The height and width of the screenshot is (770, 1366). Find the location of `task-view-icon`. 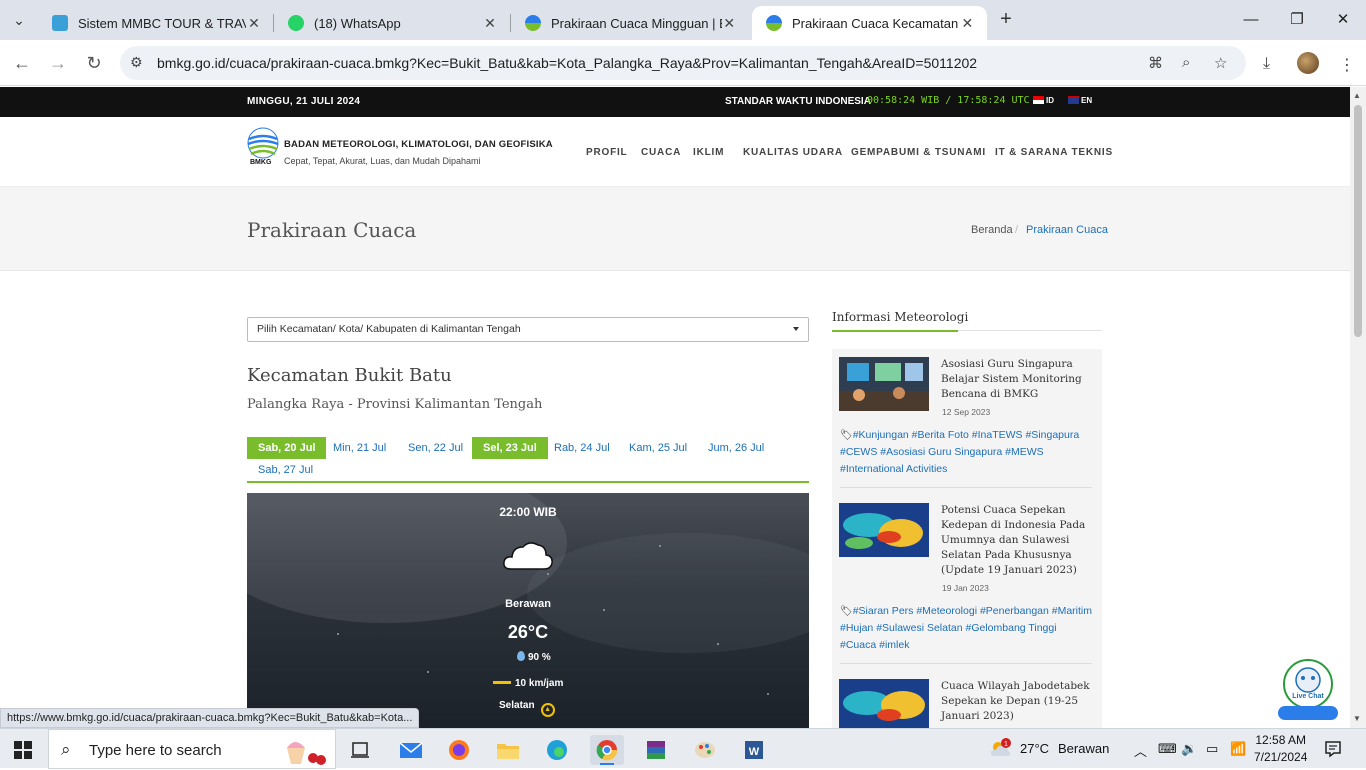

task-view-icon is located at coordinates (360, 750).